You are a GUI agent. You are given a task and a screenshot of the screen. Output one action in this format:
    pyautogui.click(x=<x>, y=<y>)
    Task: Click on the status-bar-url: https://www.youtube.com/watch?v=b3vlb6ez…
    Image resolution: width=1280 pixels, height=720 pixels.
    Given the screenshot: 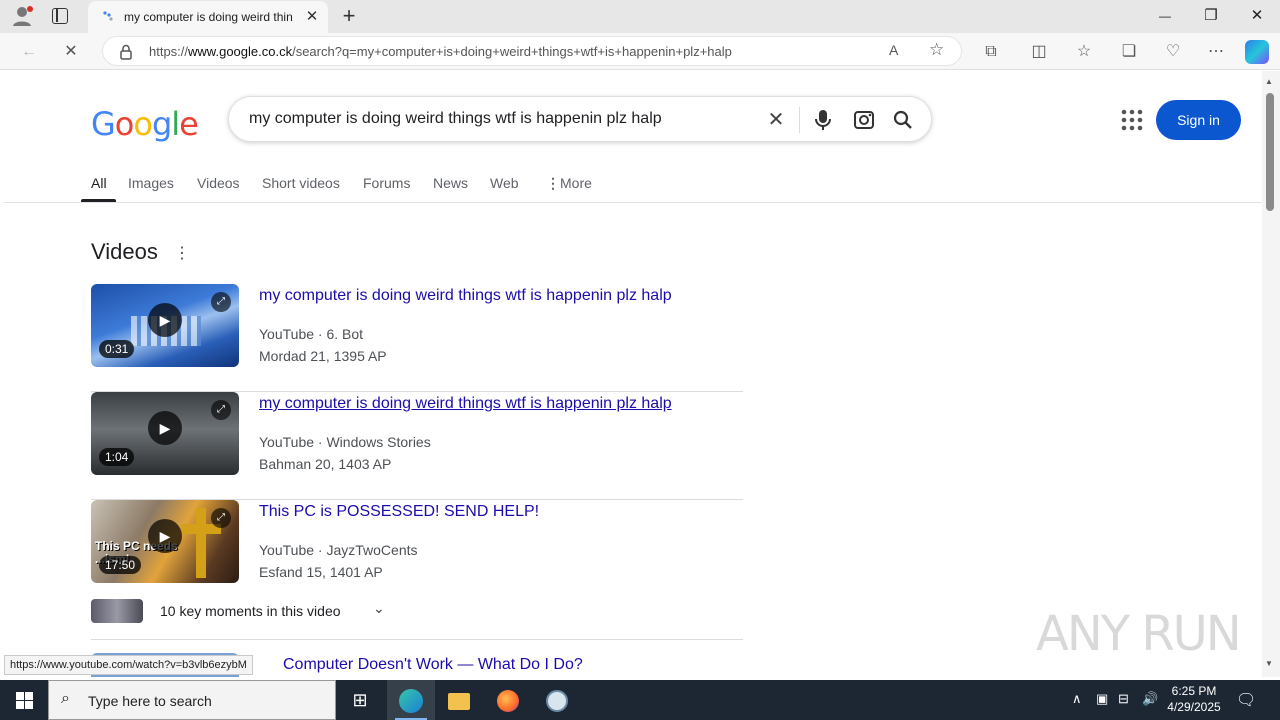 What is the action you would take?
    pyautogui.click(x=128, y=665)
    